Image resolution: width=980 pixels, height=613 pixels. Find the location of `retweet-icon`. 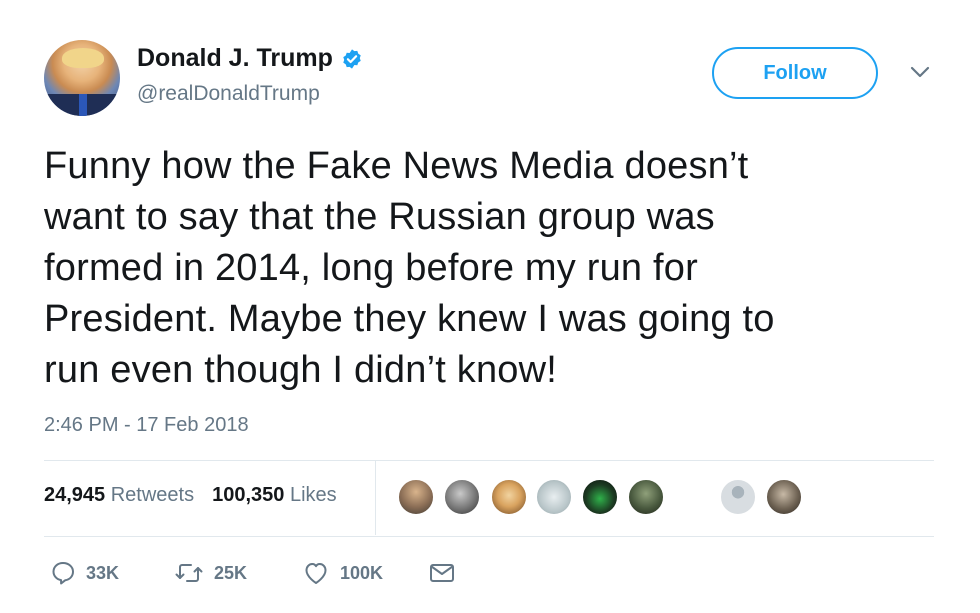

retweet-icon is located at coordinates (189, 573).